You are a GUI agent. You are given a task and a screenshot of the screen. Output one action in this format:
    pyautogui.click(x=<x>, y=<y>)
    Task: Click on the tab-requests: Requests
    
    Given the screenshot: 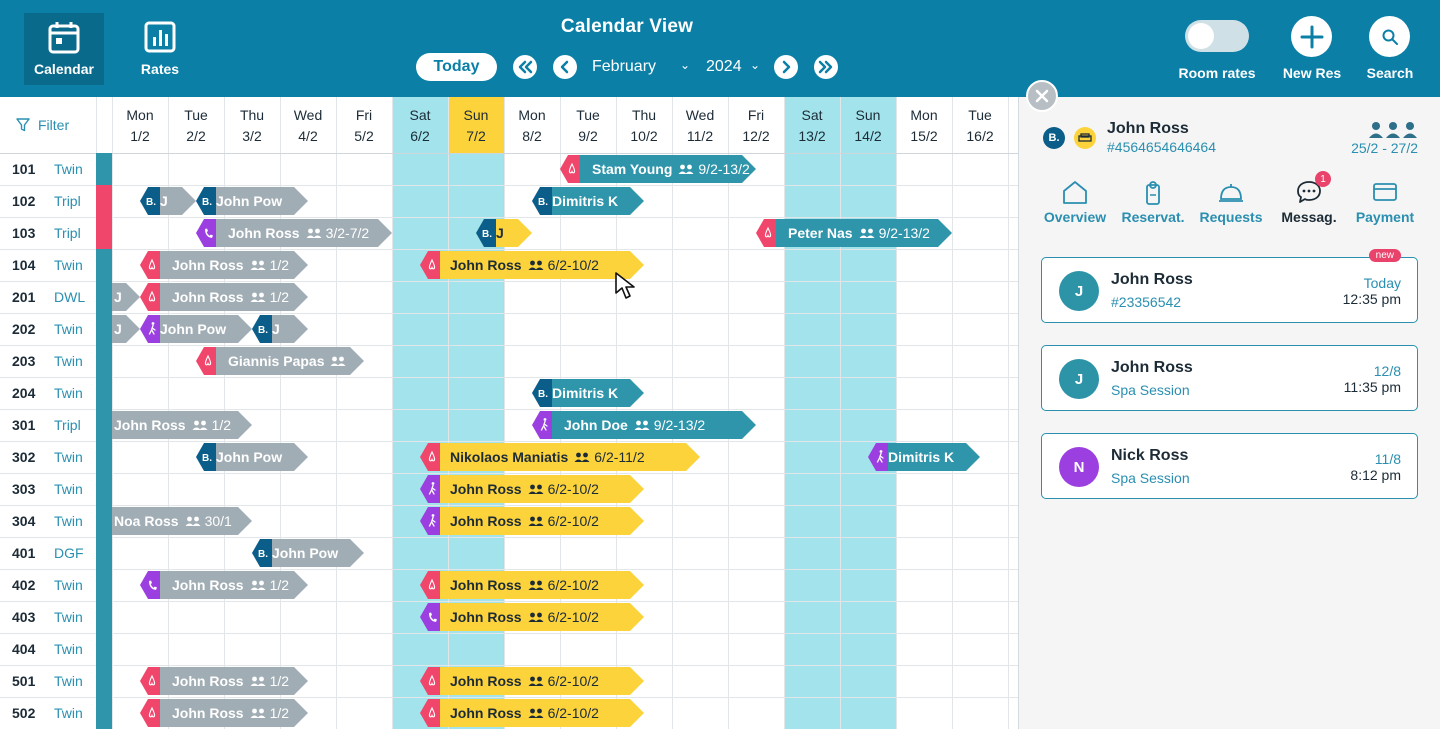 What is the action you would take?
    pyautogui.click(x=1231, y=202)
    